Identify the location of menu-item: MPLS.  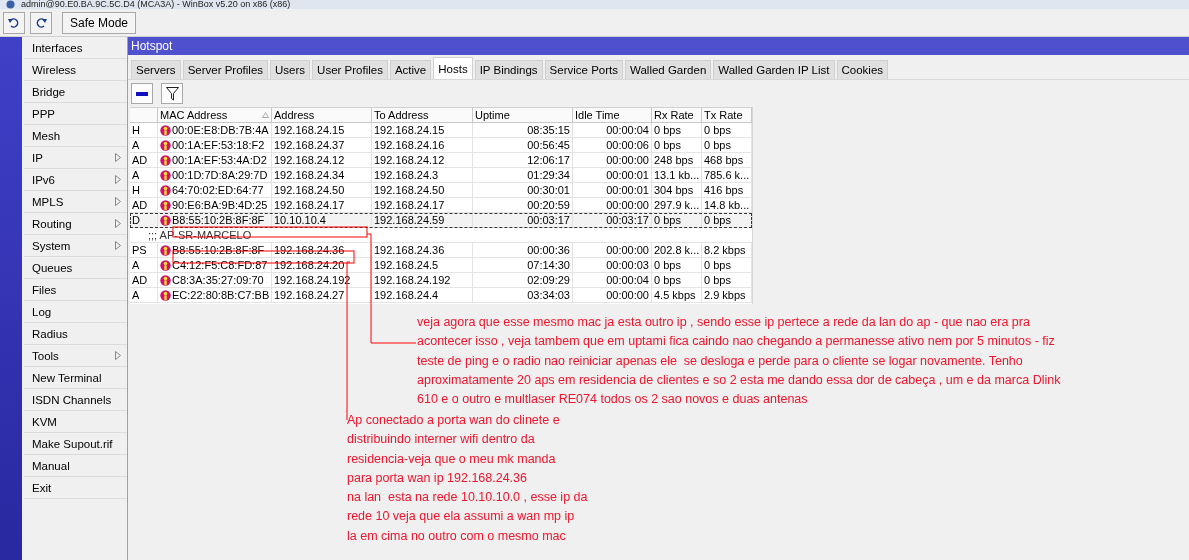
(48, 201).